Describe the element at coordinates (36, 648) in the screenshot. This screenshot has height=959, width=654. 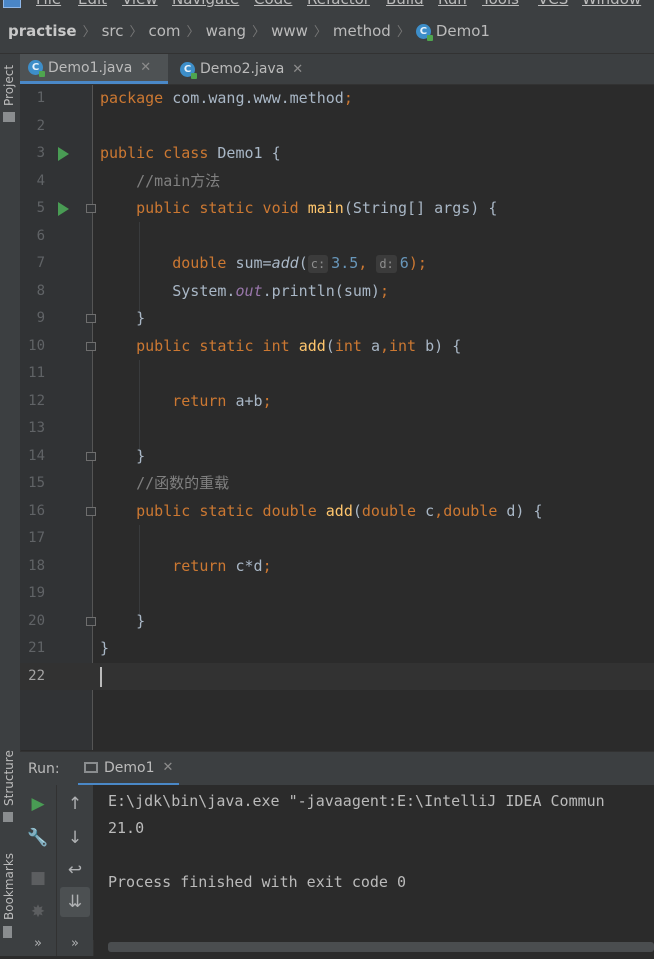
I see `line-number: 21` at that location.